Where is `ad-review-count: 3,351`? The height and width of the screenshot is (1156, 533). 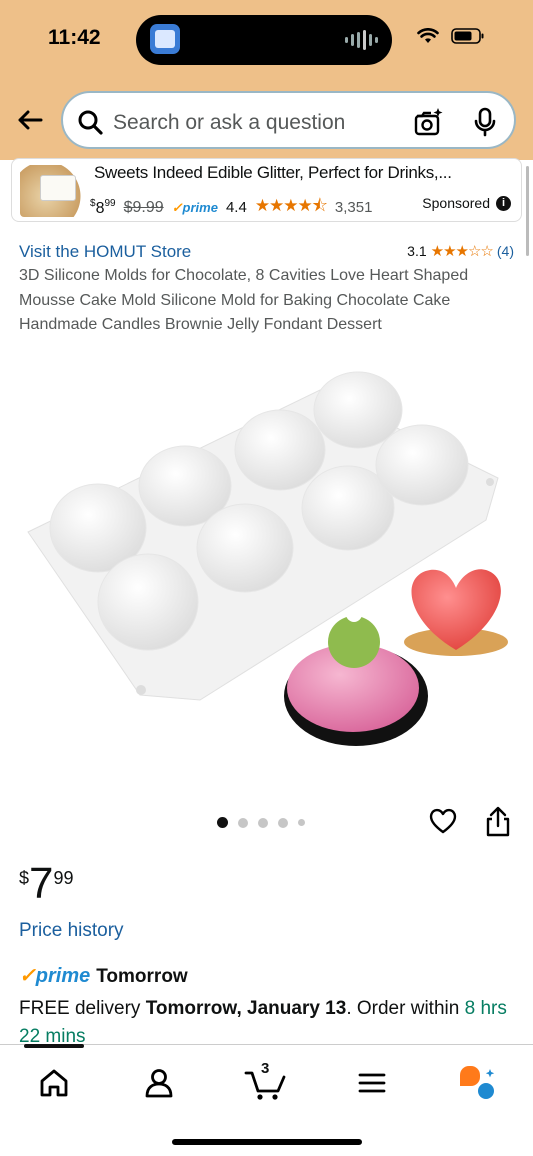 ad-review-count: 3,351 is located at coordinates (353, 207).